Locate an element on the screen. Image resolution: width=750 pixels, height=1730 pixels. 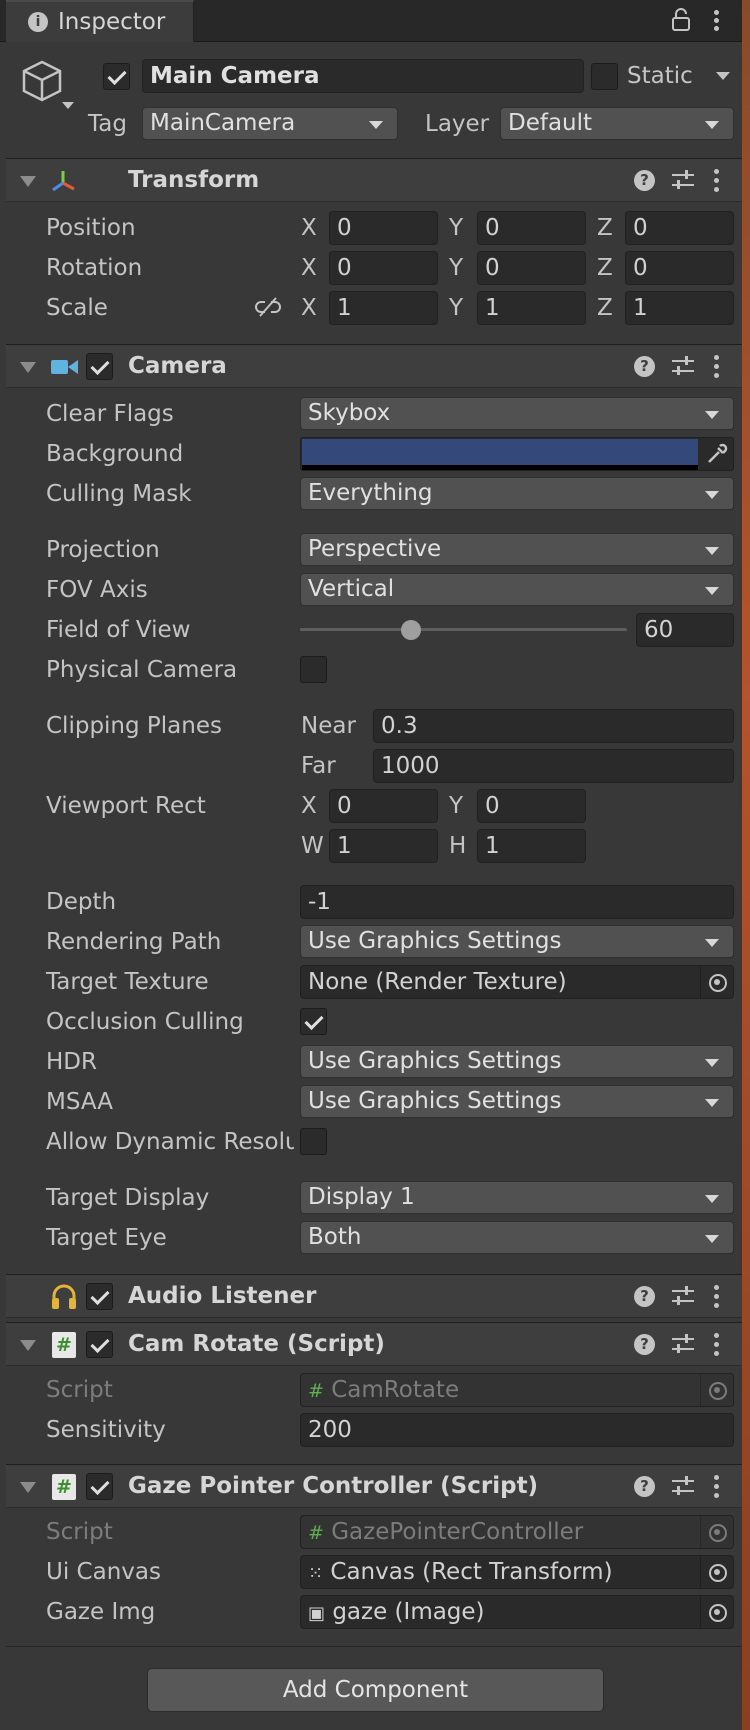
position-y-label: Y is located at coordinates (456, 228).